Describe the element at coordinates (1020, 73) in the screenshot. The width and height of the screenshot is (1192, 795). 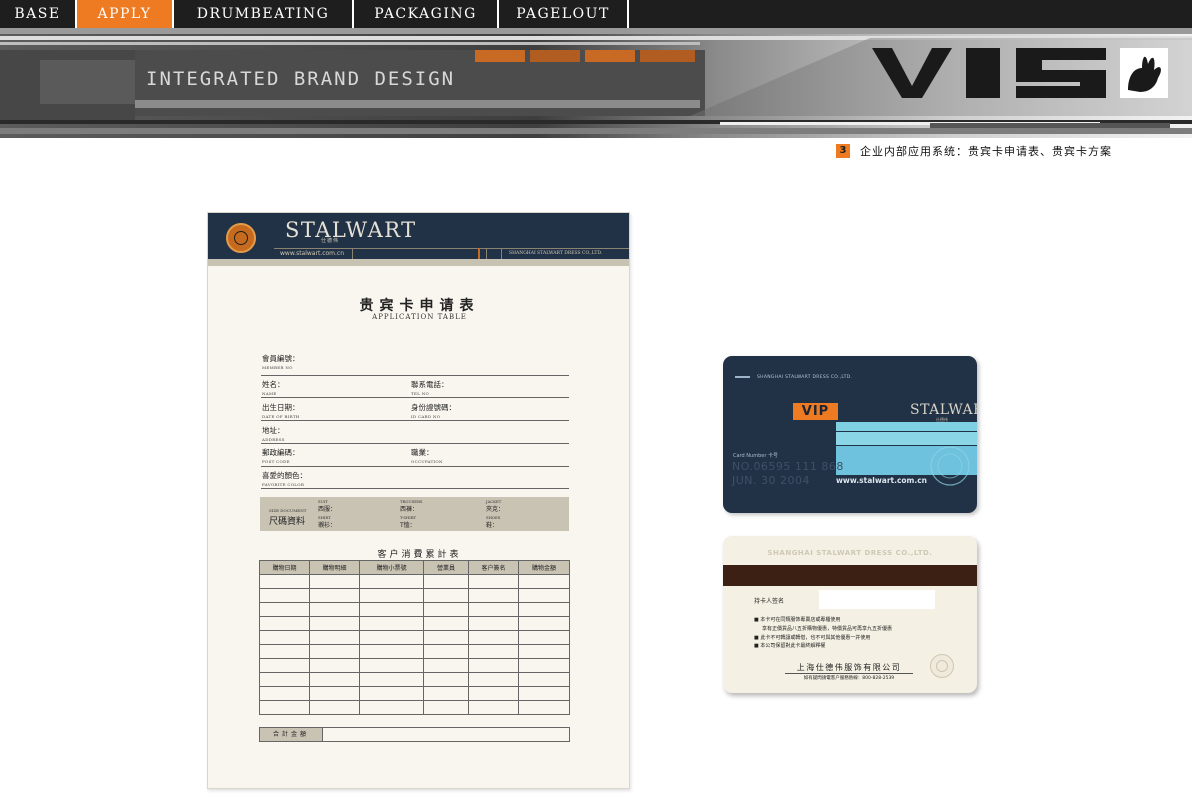
I see `vis-logo` at that location.